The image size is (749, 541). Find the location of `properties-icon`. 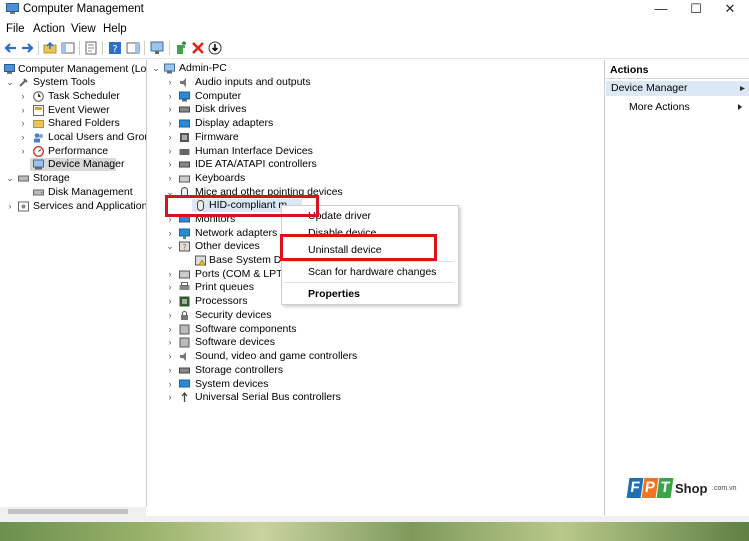

properties-icon is located at coordinates (91, 48).